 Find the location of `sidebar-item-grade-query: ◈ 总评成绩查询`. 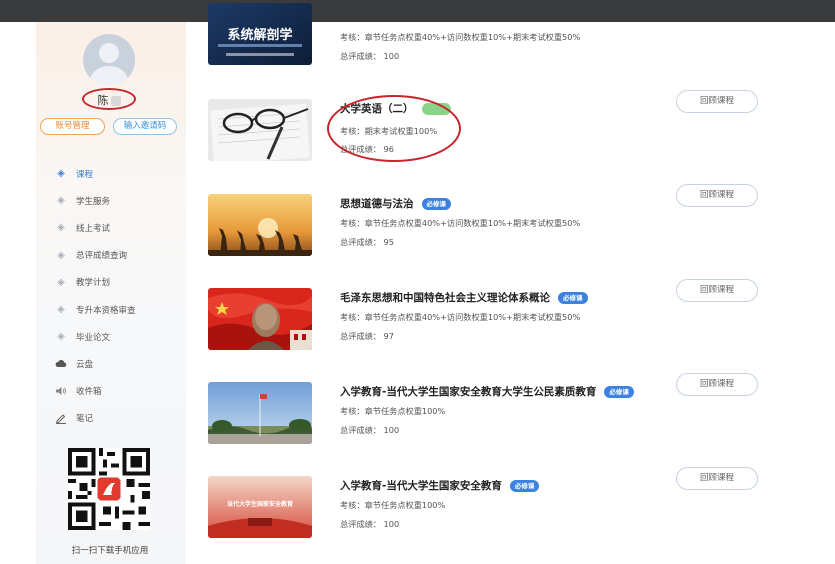

sidebar-item-grade-query: ◈ 总评成绩查询 is located at coordinates (119, 255).